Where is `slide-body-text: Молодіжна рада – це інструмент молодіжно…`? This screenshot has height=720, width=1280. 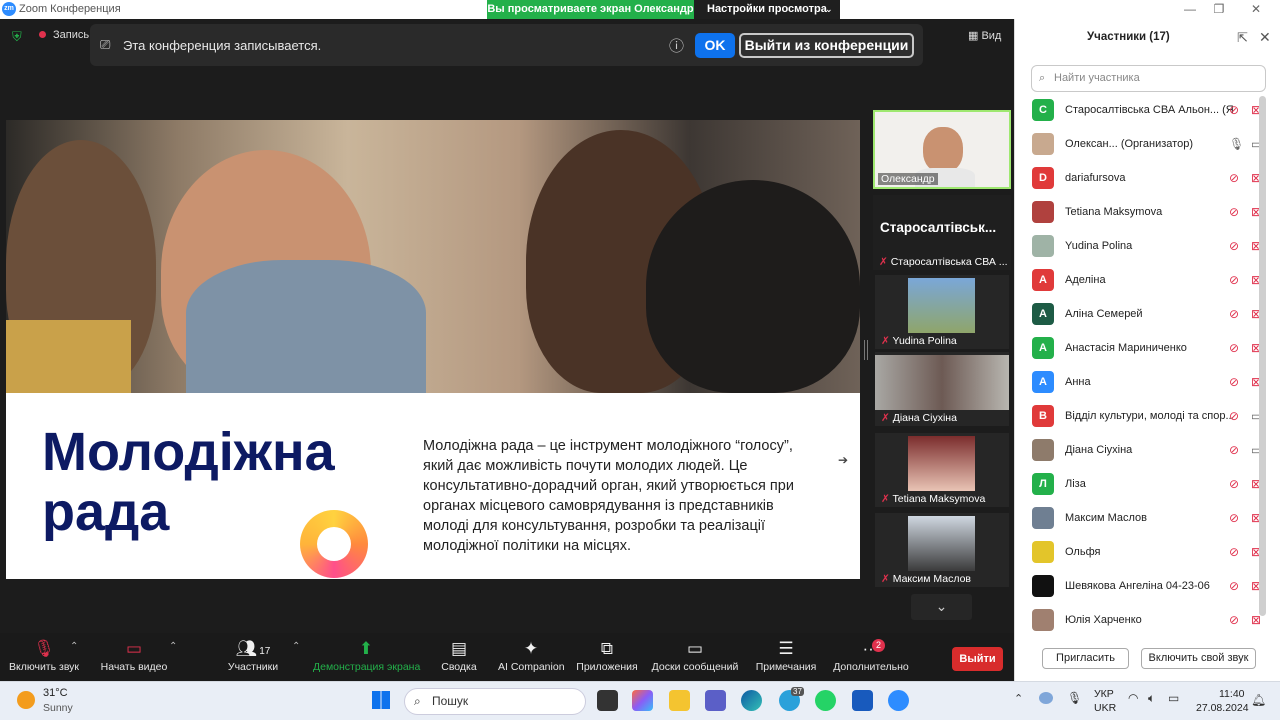
slide-body-text: Молодіжна рада – це інструмент молодіжно… is located at coordinates (608, 496).